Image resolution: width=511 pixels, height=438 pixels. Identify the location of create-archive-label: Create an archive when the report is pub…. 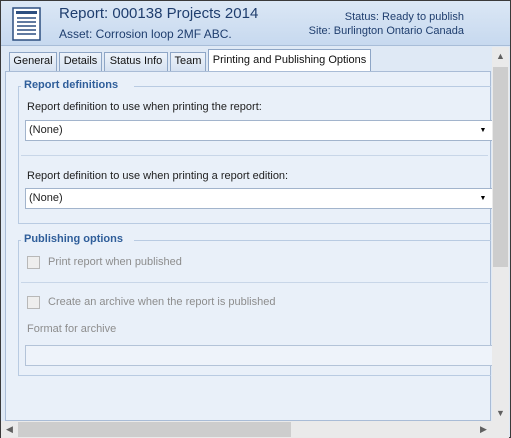
(162, 302).